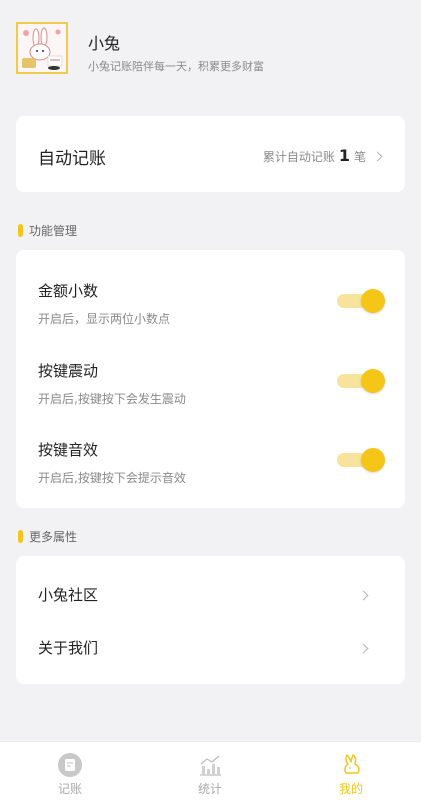 This screenshot has width=421, height=800. I want to click on notebook-icon, so click(70, 765).